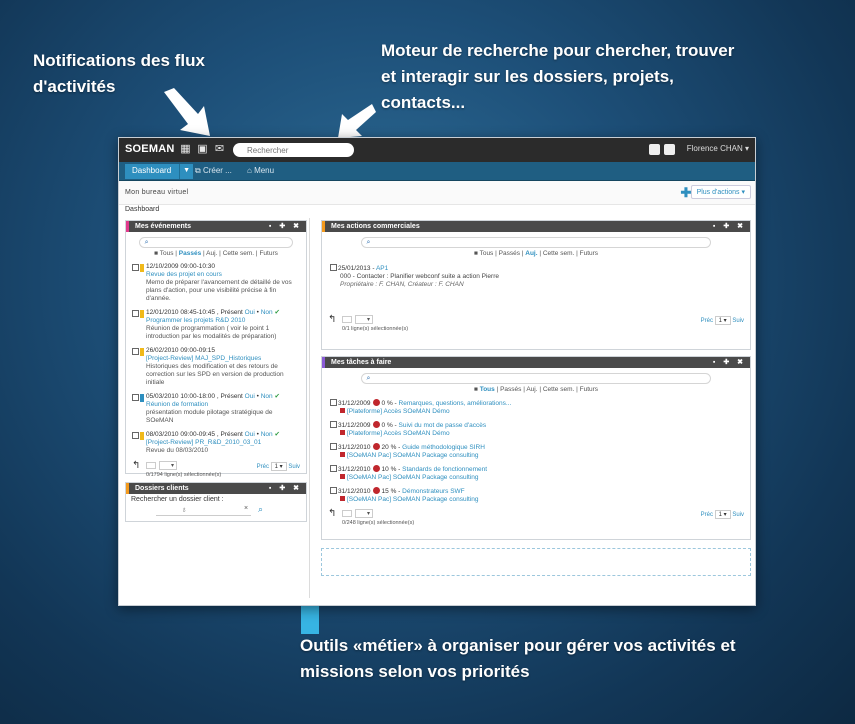 The width and height of the screenshot is (855, 724). What do you see at coordinates (185, 149) in the screenshot?
I see `calendar-icon: ▦` at bounding box center [185, 149].